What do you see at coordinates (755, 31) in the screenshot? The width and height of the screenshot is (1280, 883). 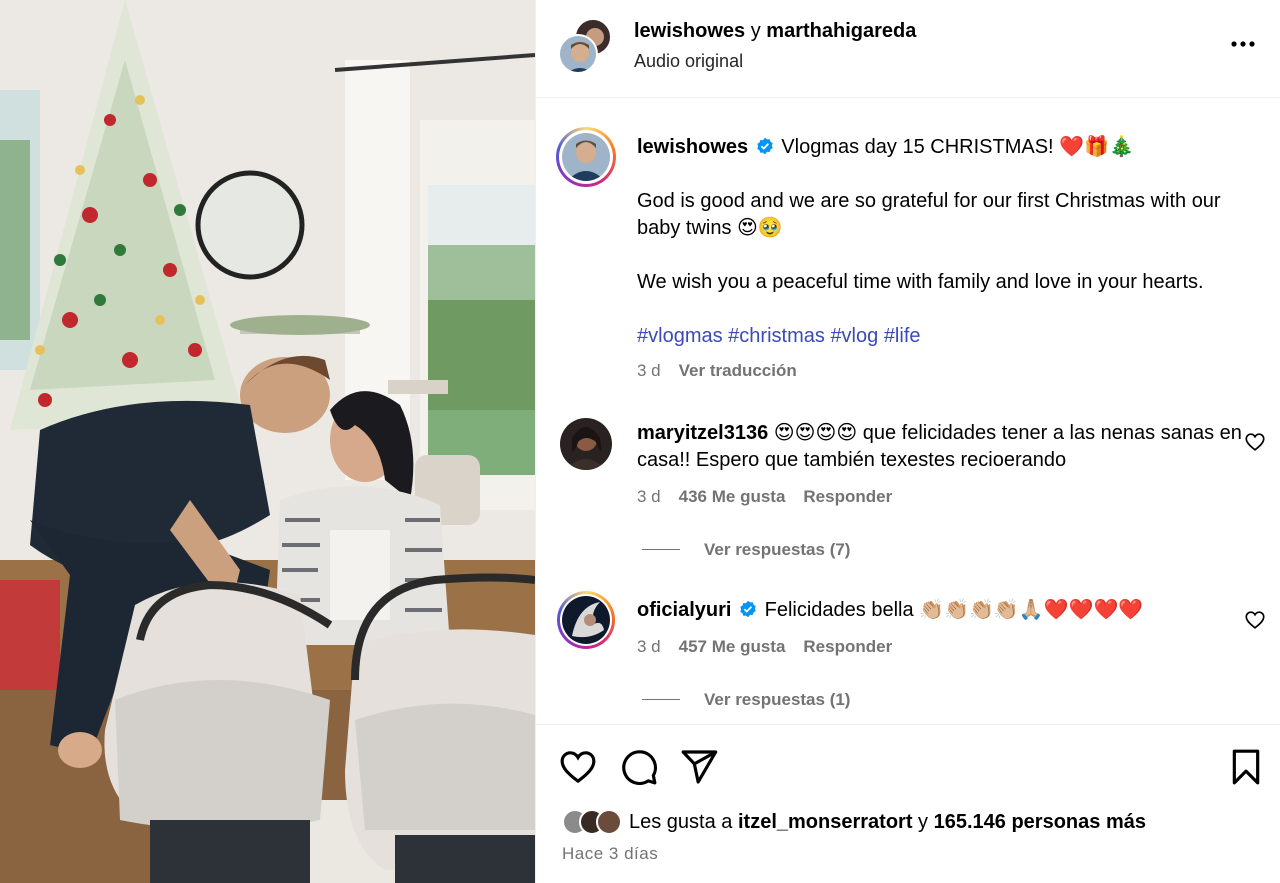 I see `header-conjunction: y` at bounding box center [755, 31].